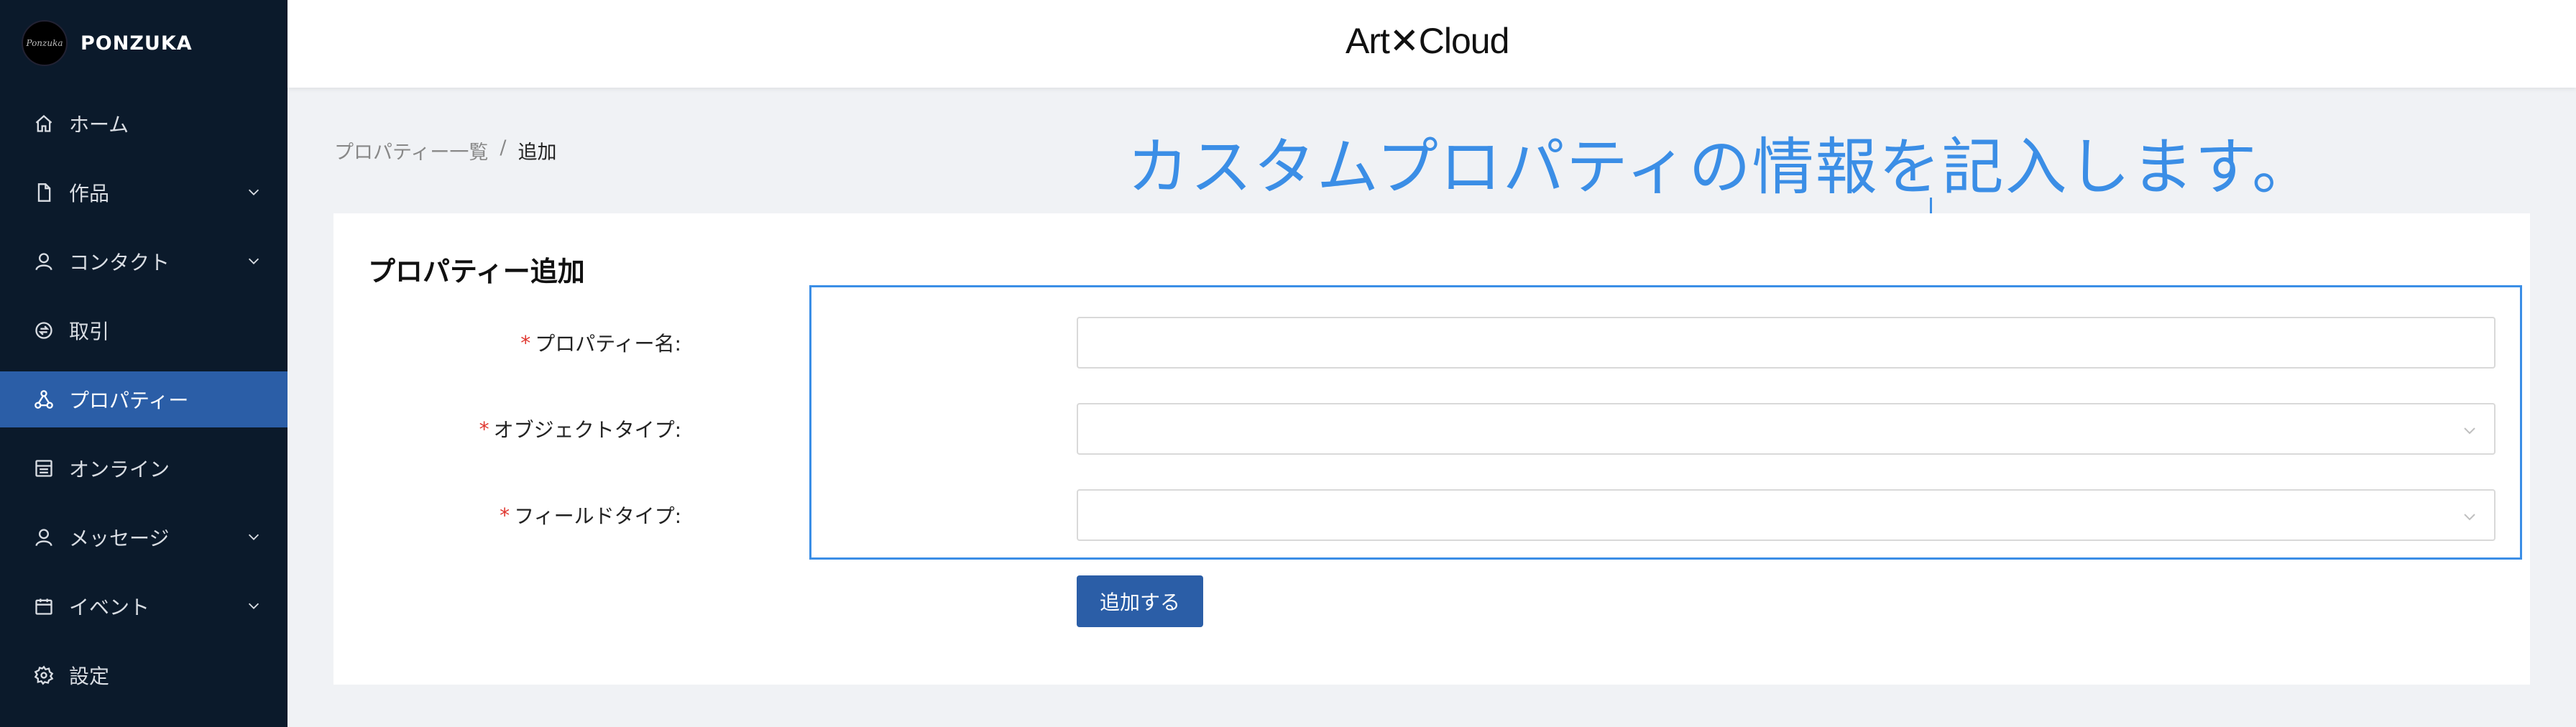 Image resolution: width=2576 pixels, height=727 pixels. Describe the element at coordinates (1786, 515) in the screenshot. I see `field-type-select` at that location.